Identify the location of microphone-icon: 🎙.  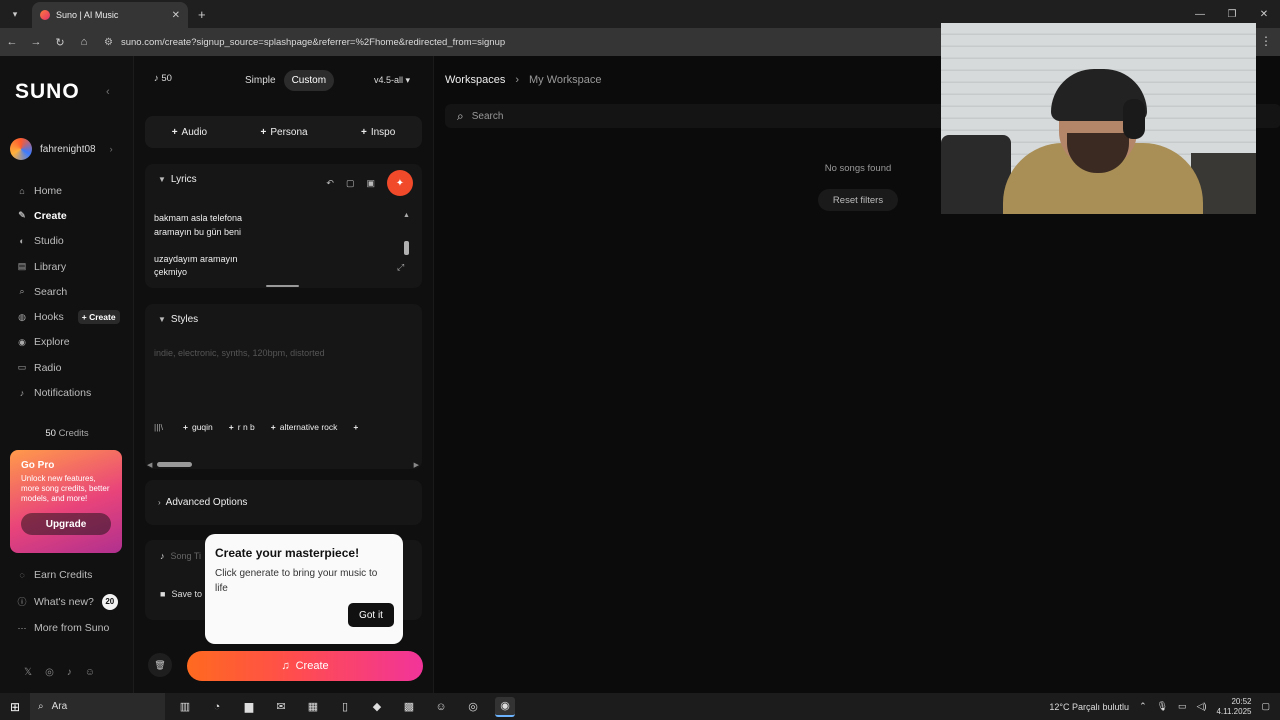
(1162, 706).